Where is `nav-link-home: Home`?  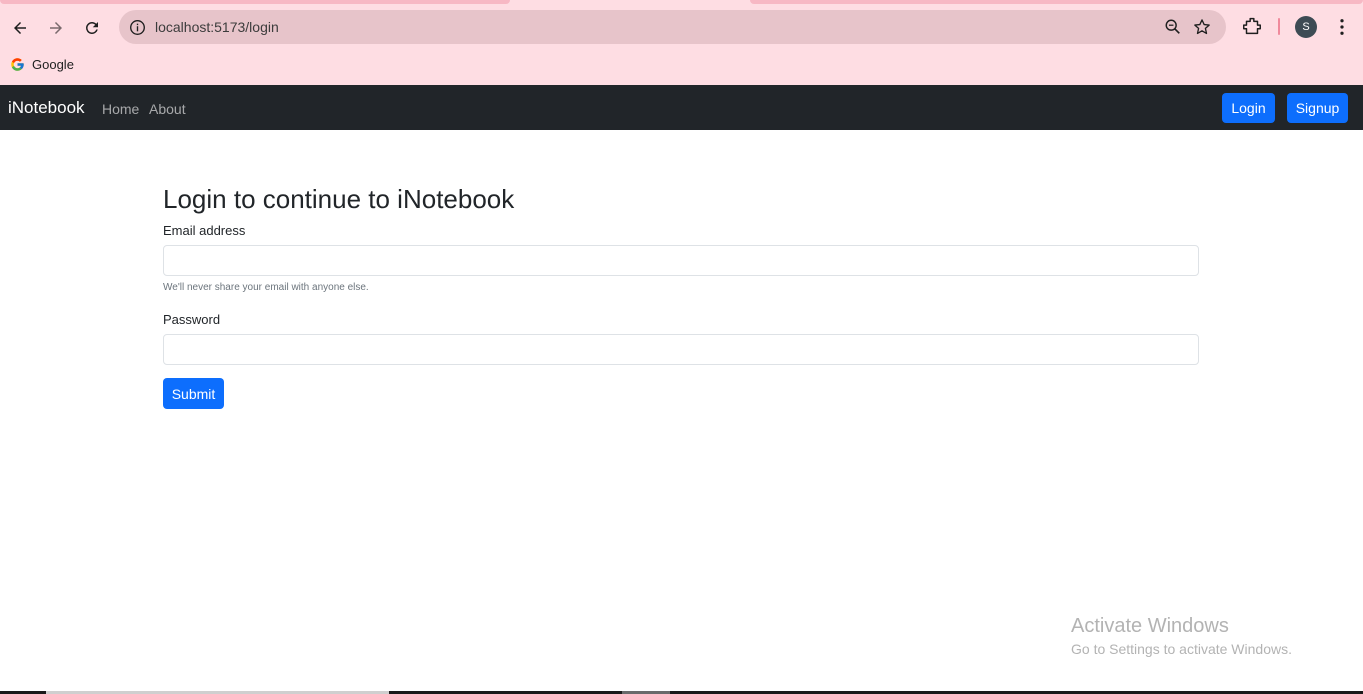 nav-link-home: Home is located at coordinates (120, 109).